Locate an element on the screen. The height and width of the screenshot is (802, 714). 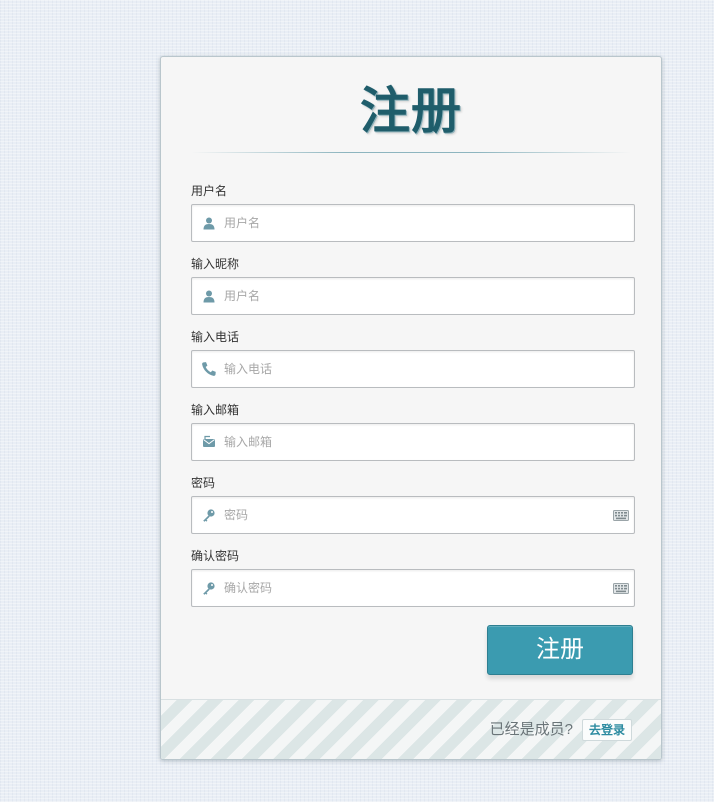
password-label: 密码 is located at coordinates (203, 483).